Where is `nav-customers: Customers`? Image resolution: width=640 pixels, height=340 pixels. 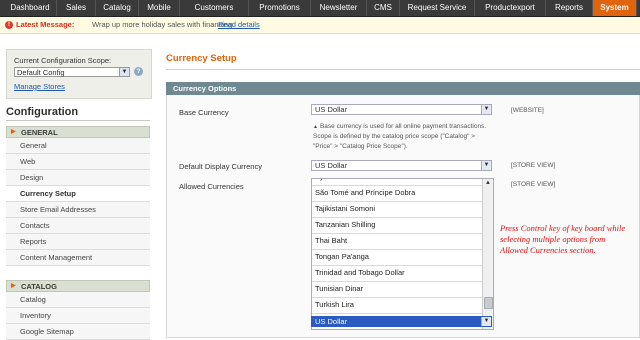 nav-customers: Customers is located at coordinates (214, 8).